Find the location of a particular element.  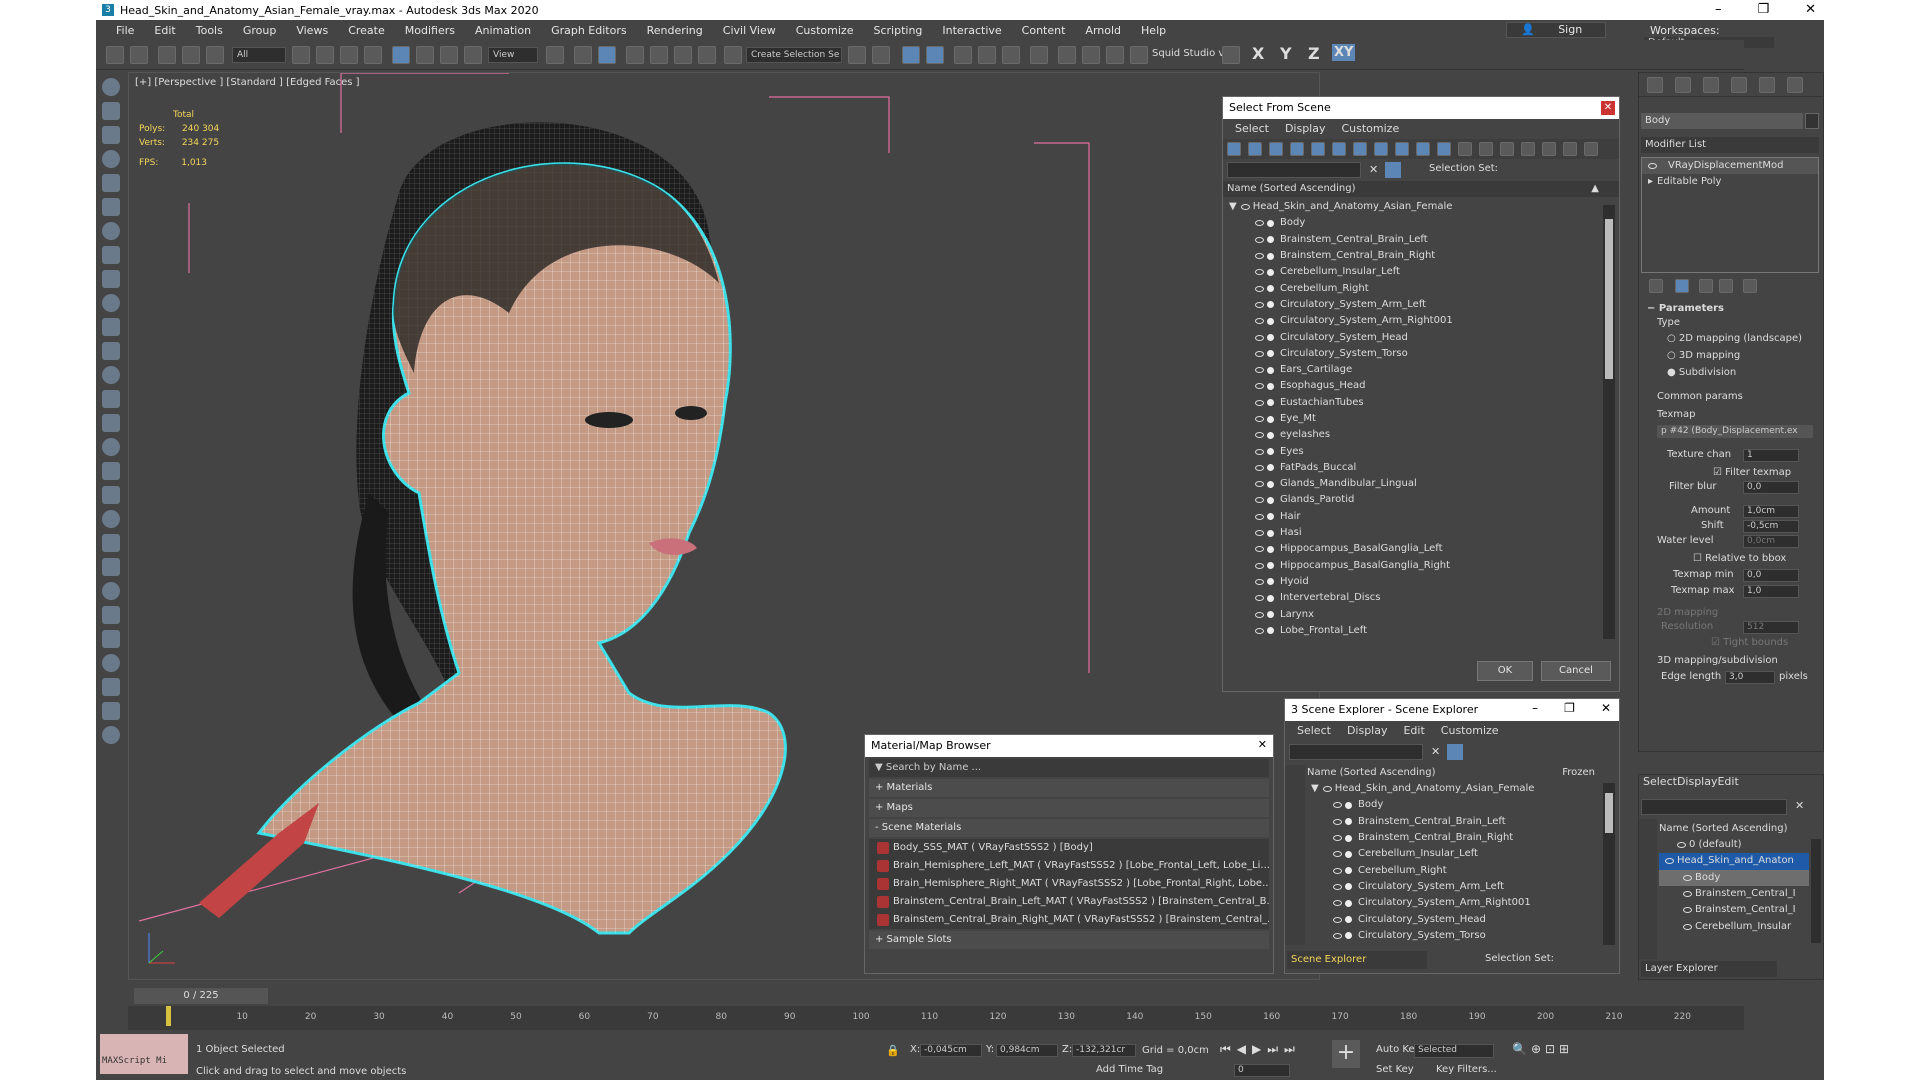

cancel-button: Cancel is located at coordinates (1576, 671).